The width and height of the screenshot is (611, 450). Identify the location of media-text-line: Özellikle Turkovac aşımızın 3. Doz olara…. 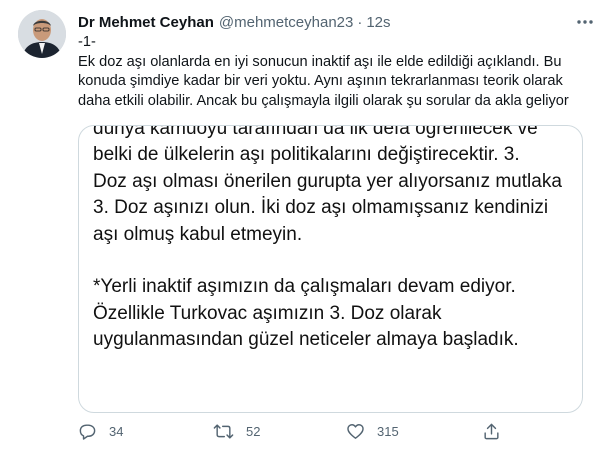
(267, 313).